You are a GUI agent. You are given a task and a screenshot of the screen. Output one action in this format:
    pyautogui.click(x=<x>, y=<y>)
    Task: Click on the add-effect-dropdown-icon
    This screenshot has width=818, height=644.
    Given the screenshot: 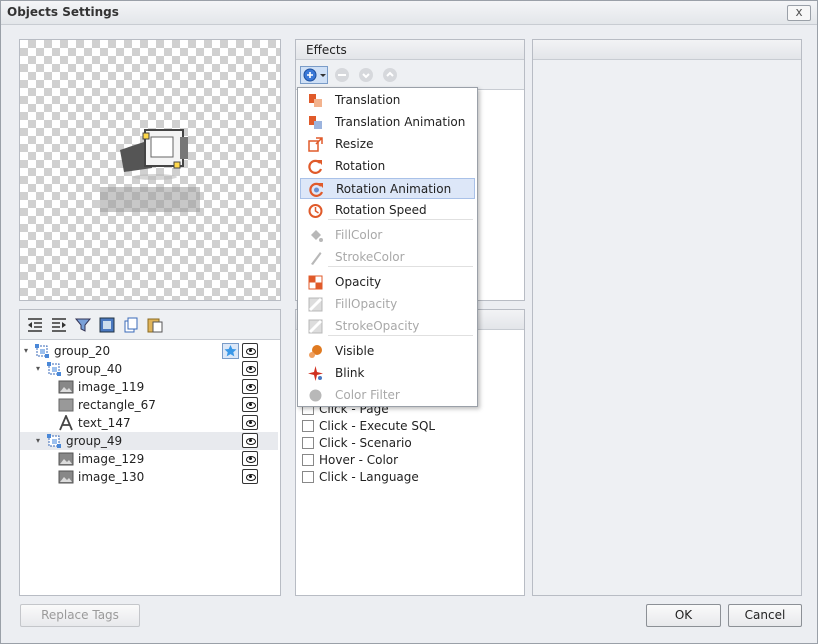 What is the action you would take?
    pyautogui.click(x=314, y=75)
    